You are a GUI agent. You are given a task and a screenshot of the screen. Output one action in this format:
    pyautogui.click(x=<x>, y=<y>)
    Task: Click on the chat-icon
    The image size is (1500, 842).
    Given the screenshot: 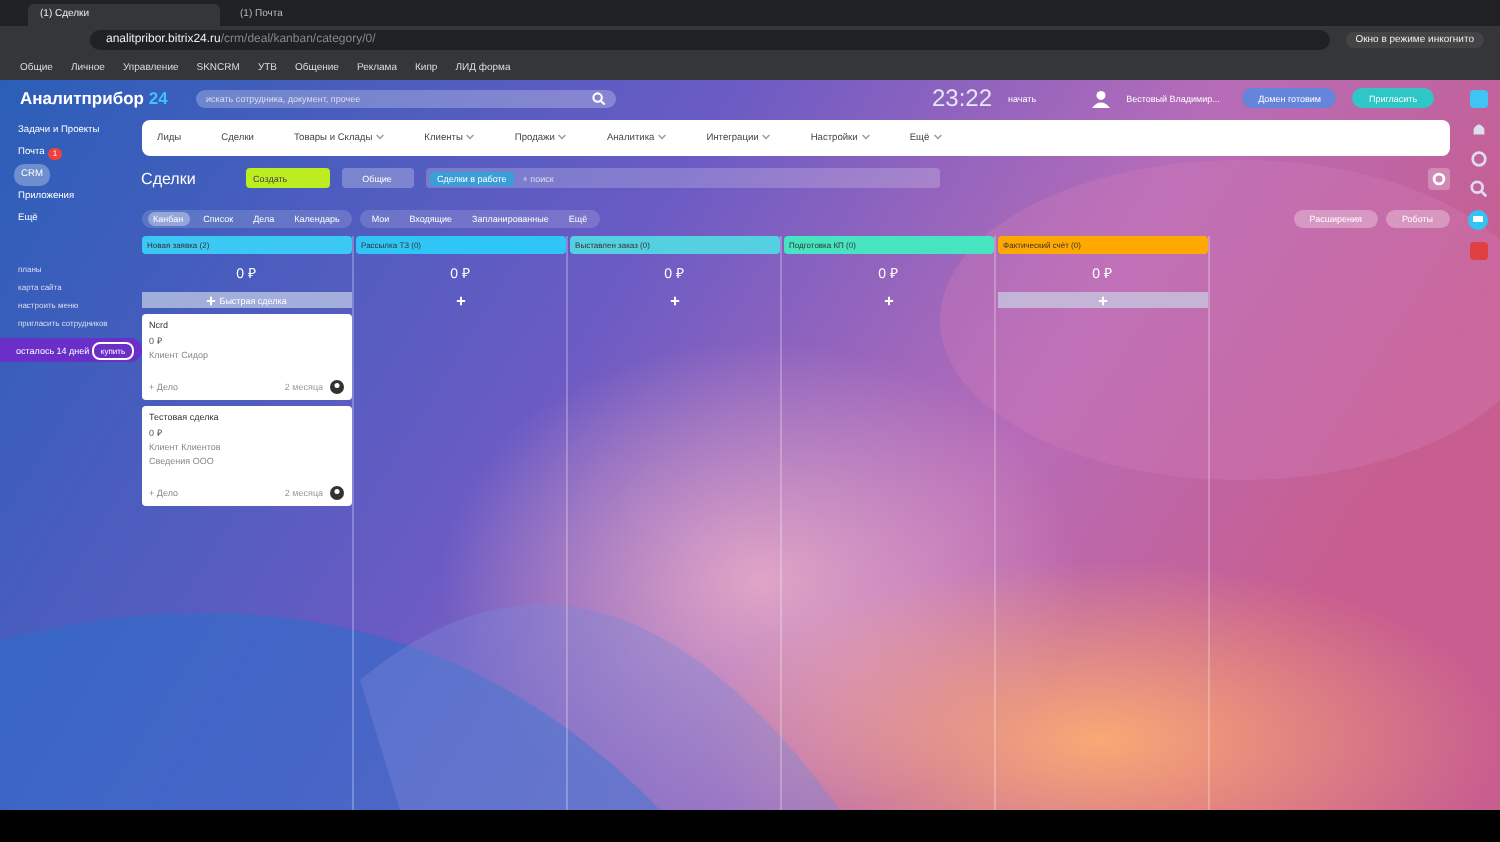 What is the action you would take?
    pyautogui.click(x=1478, y=220)
    